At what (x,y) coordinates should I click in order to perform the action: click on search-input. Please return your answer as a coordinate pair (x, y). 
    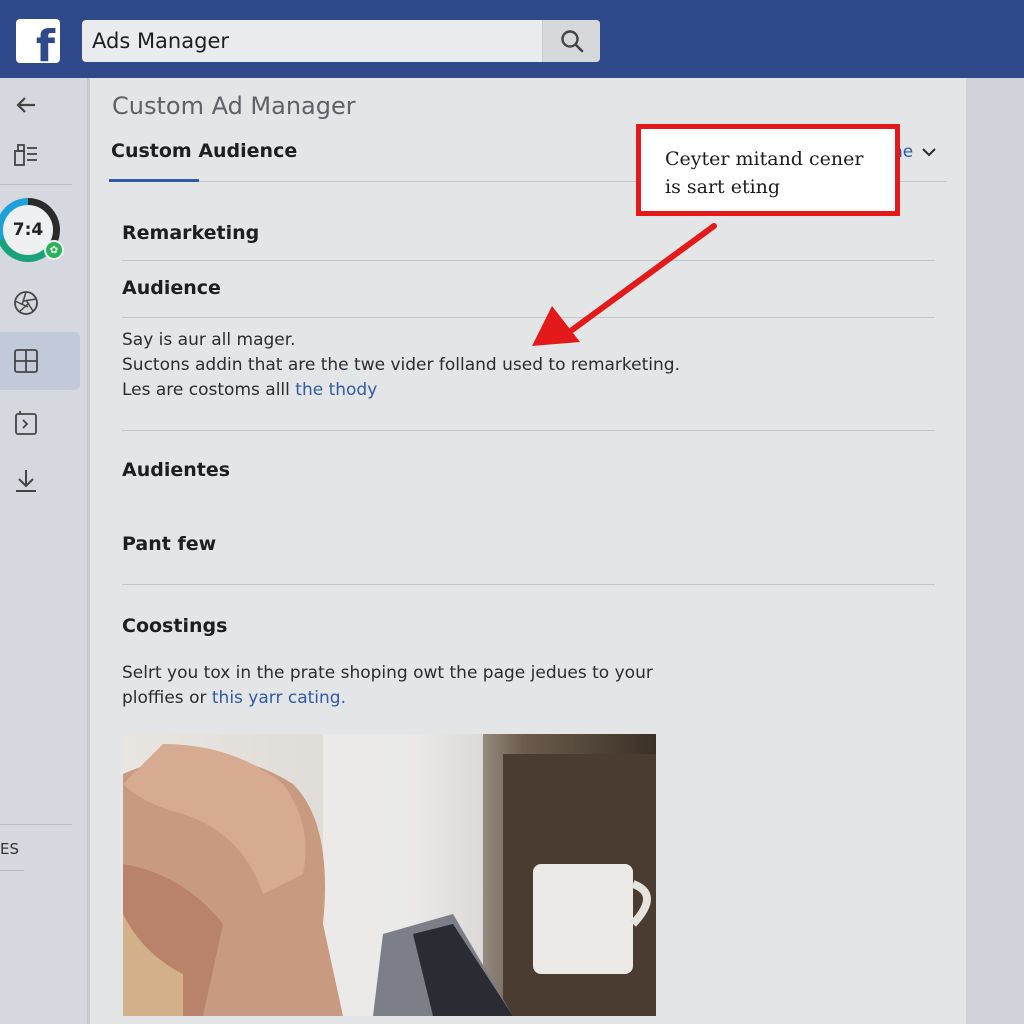
    Looking at the image, I should click on (312, 41).